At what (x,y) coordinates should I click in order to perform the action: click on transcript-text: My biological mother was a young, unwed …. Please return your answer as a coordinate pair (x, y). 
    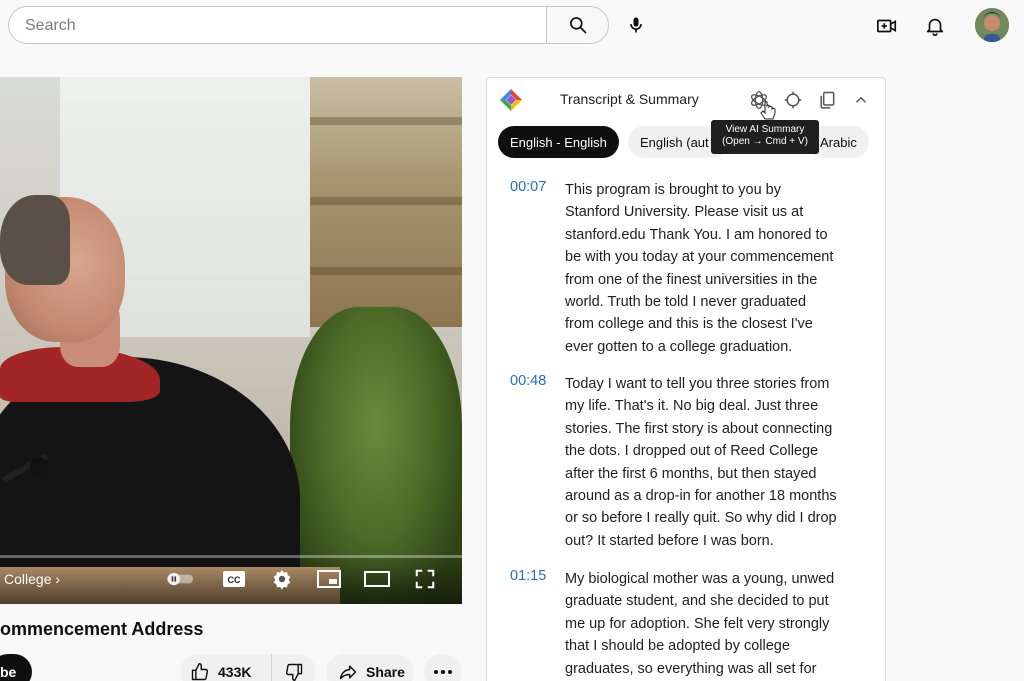
    Looking at the image, I should click on (716, 624).